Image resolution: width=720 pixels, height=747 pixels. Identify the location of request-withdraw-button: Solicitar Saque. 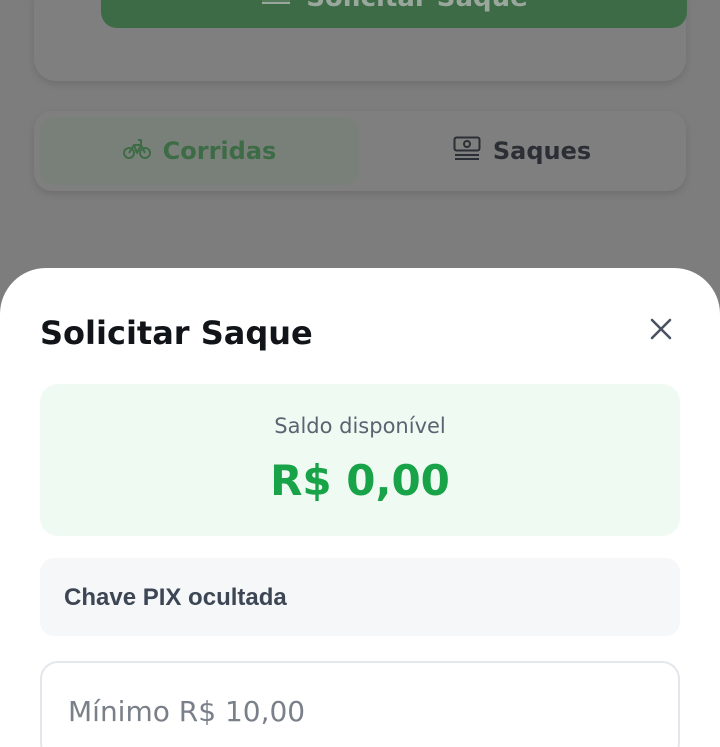
(394, 14).